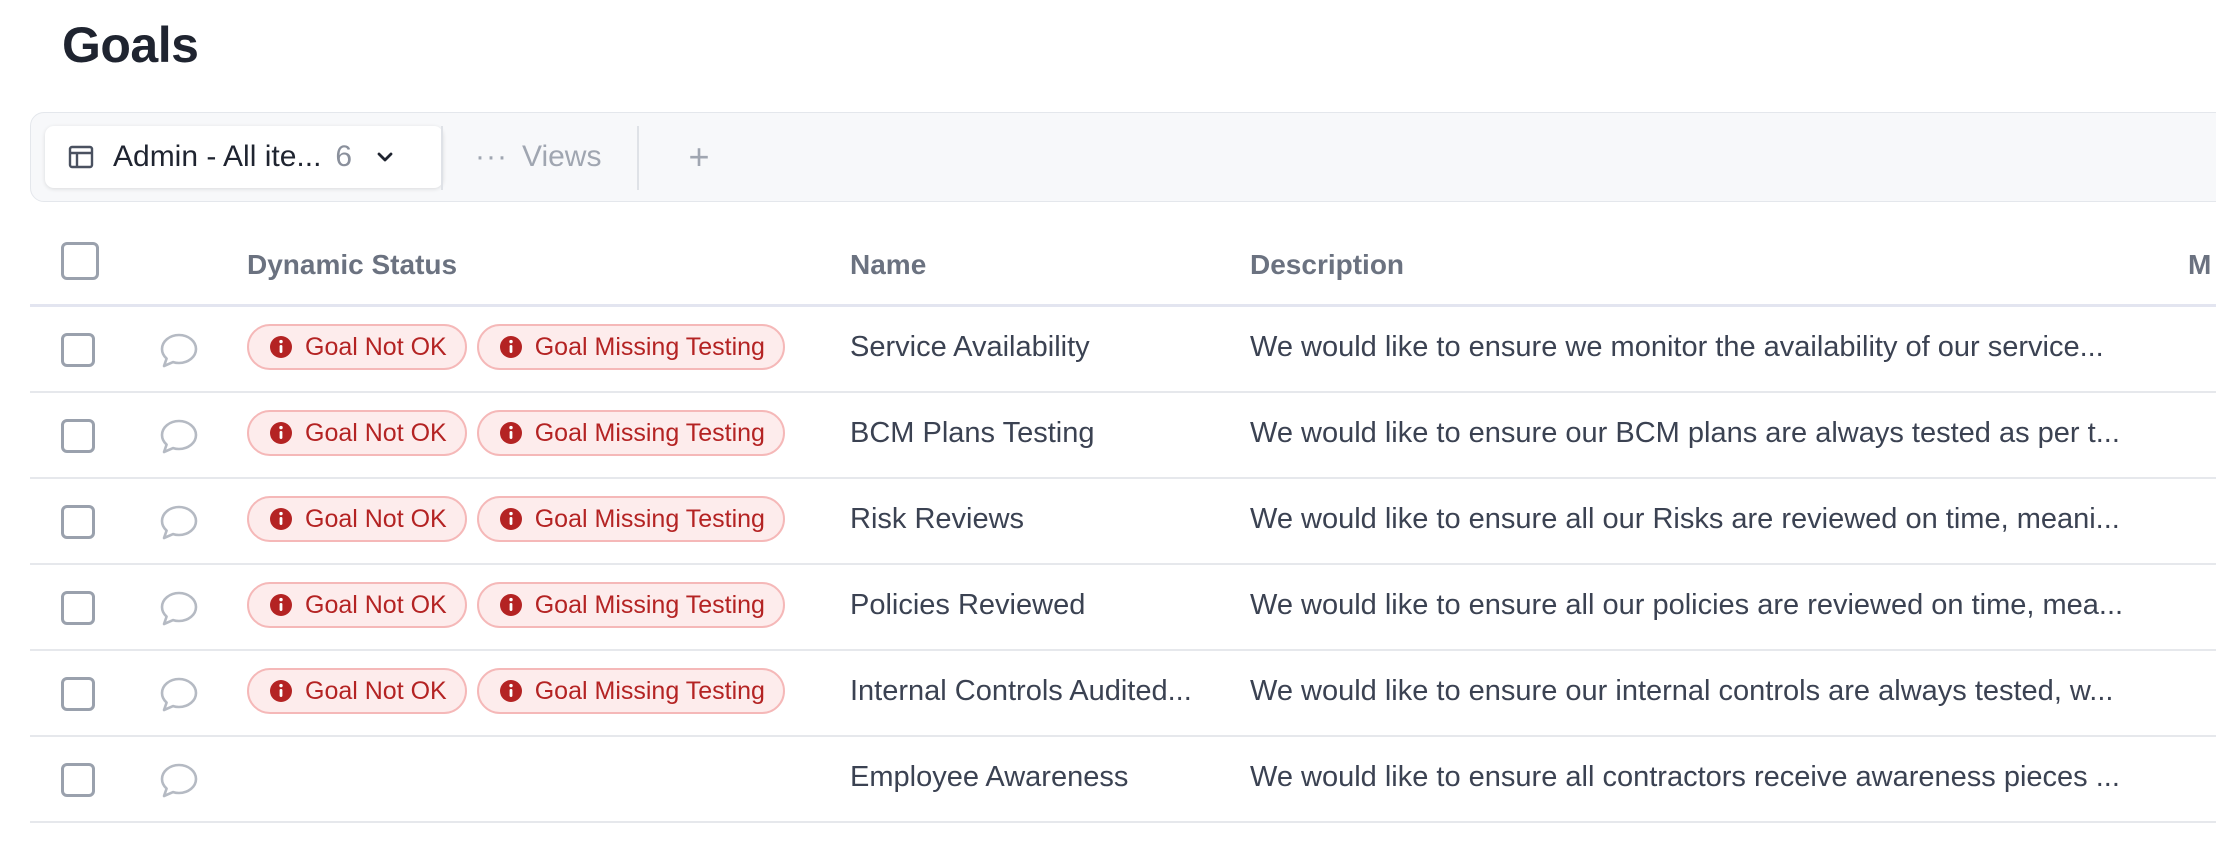  I want to click on table-header: Dynamic Status Name Description M, so click(1123, 266).